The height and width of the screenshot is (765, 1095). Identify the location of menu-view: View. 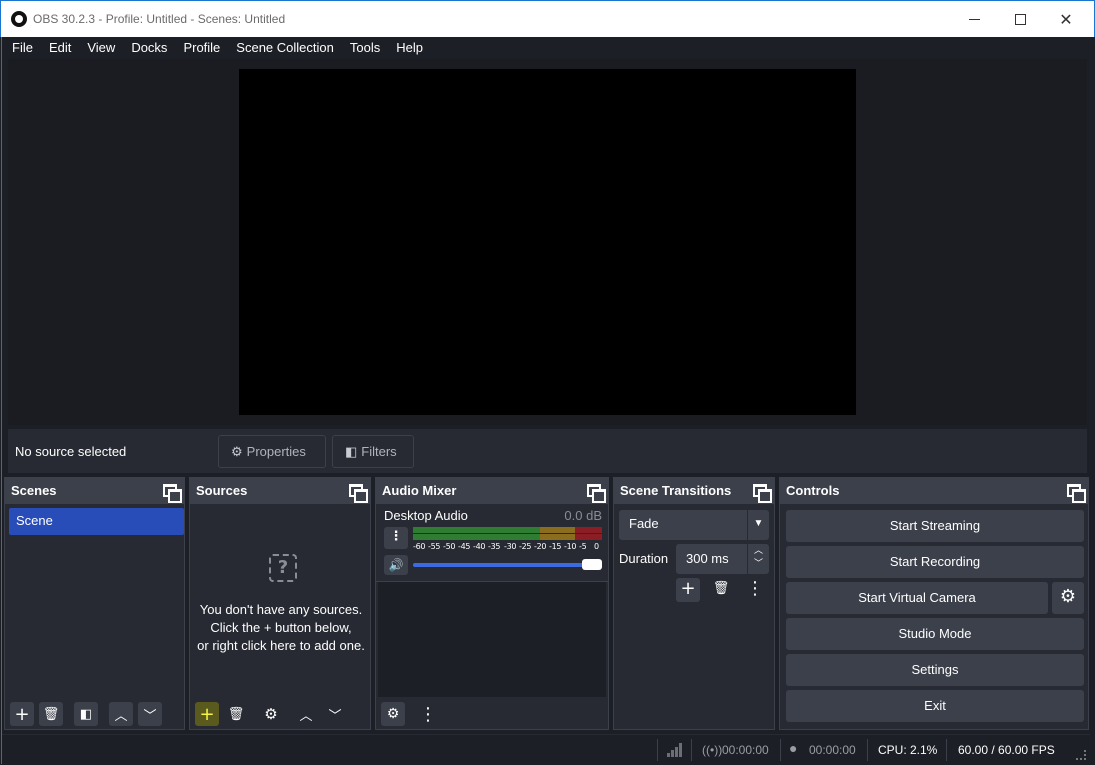
(101, 47).